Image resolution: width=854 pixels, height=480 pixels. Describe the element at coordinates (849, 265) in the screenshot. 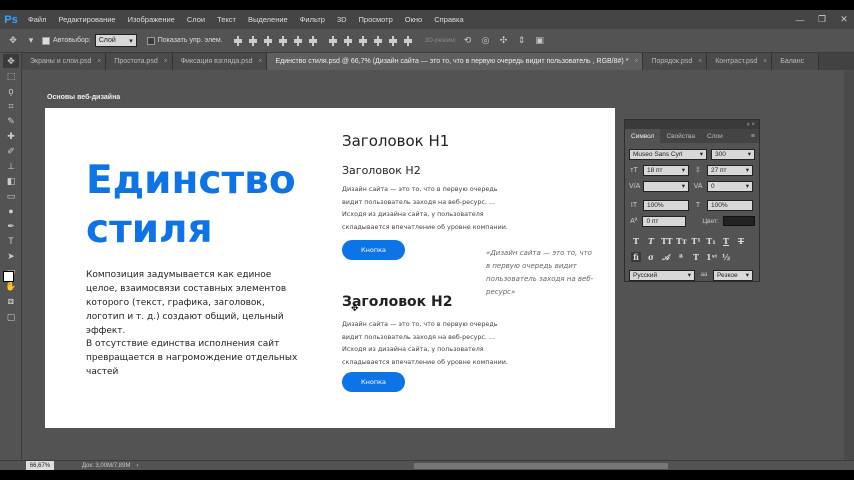

I see `vertical-scrollbar` at that location.